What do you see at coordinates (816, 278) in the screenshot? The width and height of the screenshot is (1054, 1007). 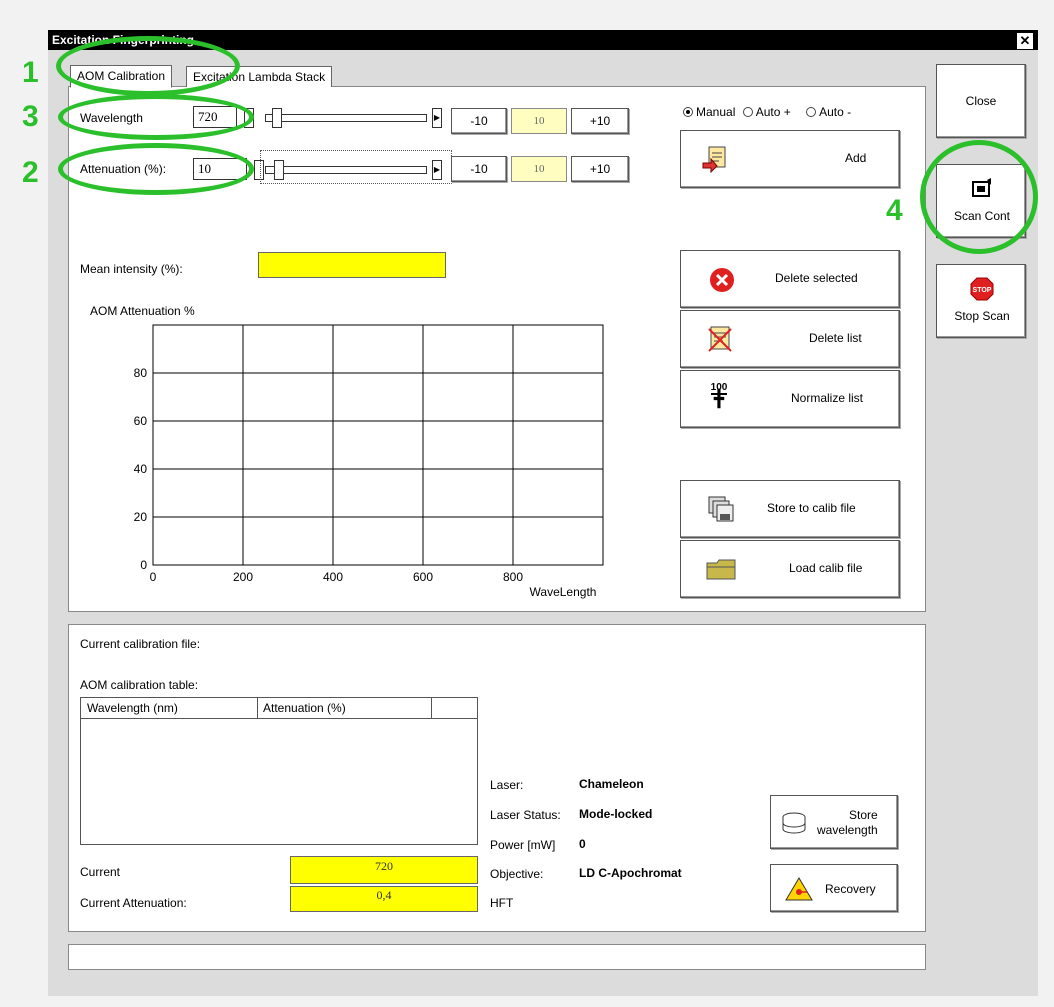 I see `delete-selected-label: Delete selected` at bounding box center [816, 278].